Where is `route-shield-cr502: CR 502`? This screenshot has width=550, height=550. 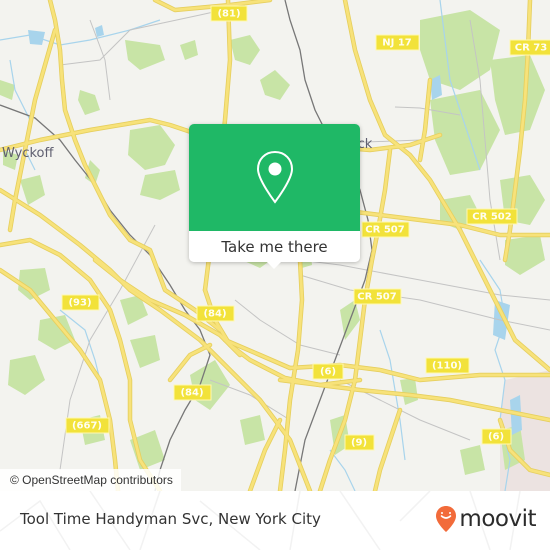
route-shield-cr502: CR 502 is located at coordinates (492, 216).